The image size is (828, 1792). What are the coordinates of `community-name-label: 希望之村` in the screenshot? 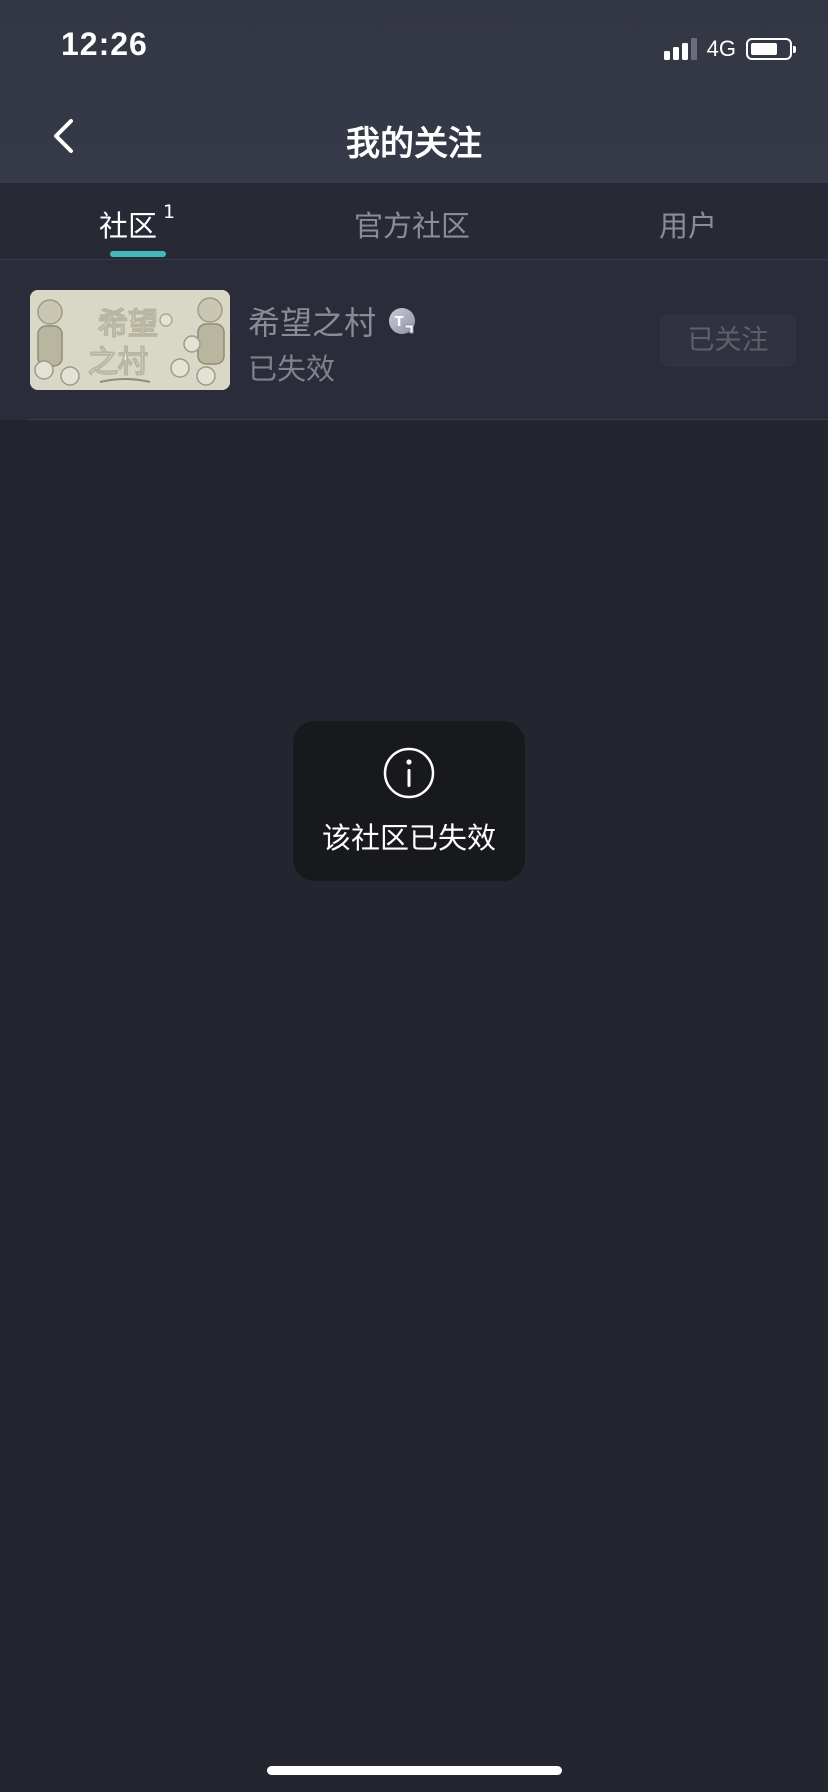 It's located at (312, 323).